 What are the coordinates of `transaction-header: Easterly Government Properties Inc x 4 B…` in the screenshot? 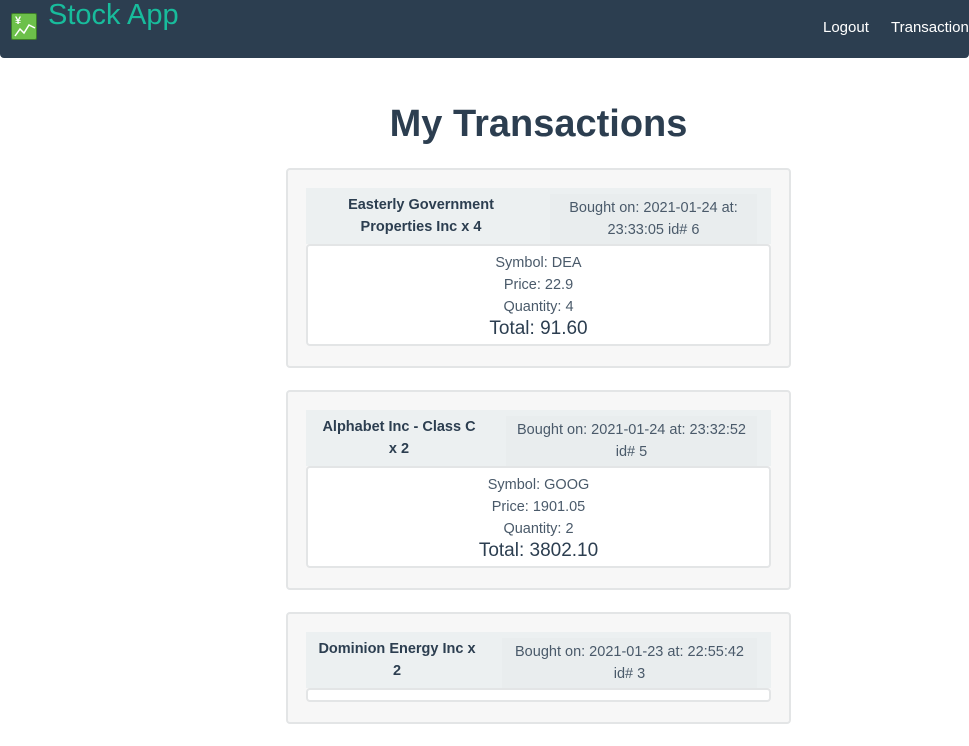 It's located at (538, 216).